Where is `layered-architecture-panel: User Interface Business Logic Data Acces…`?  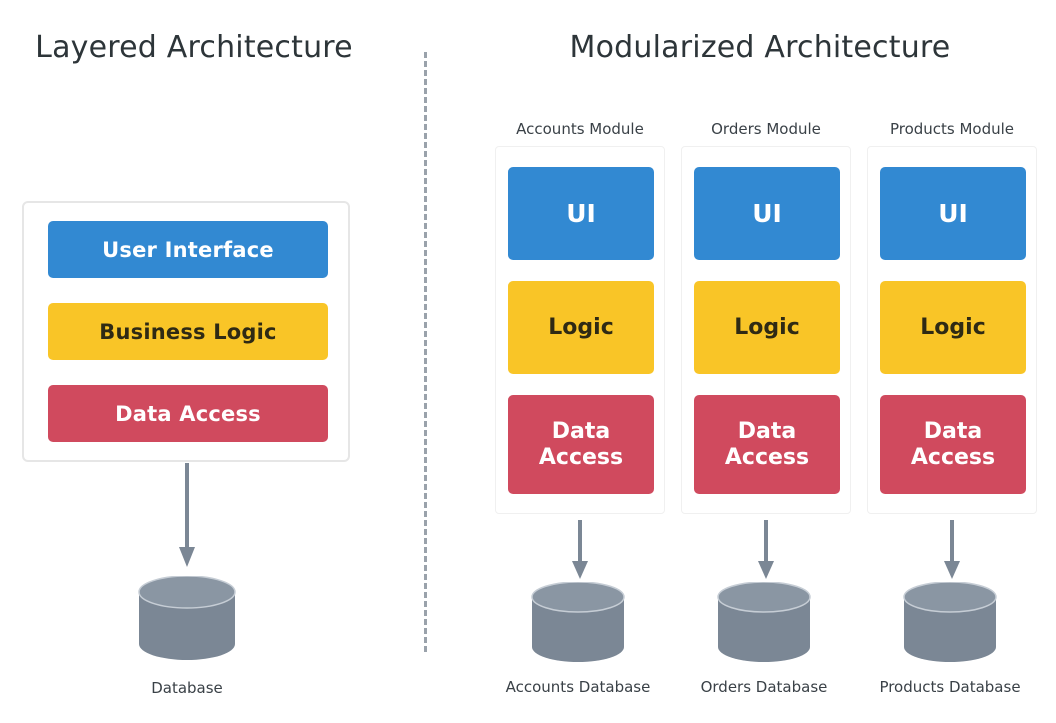 layered-architecture-panel: User Interface Business Logic Data Acces… is located at coordinates (186, 331).